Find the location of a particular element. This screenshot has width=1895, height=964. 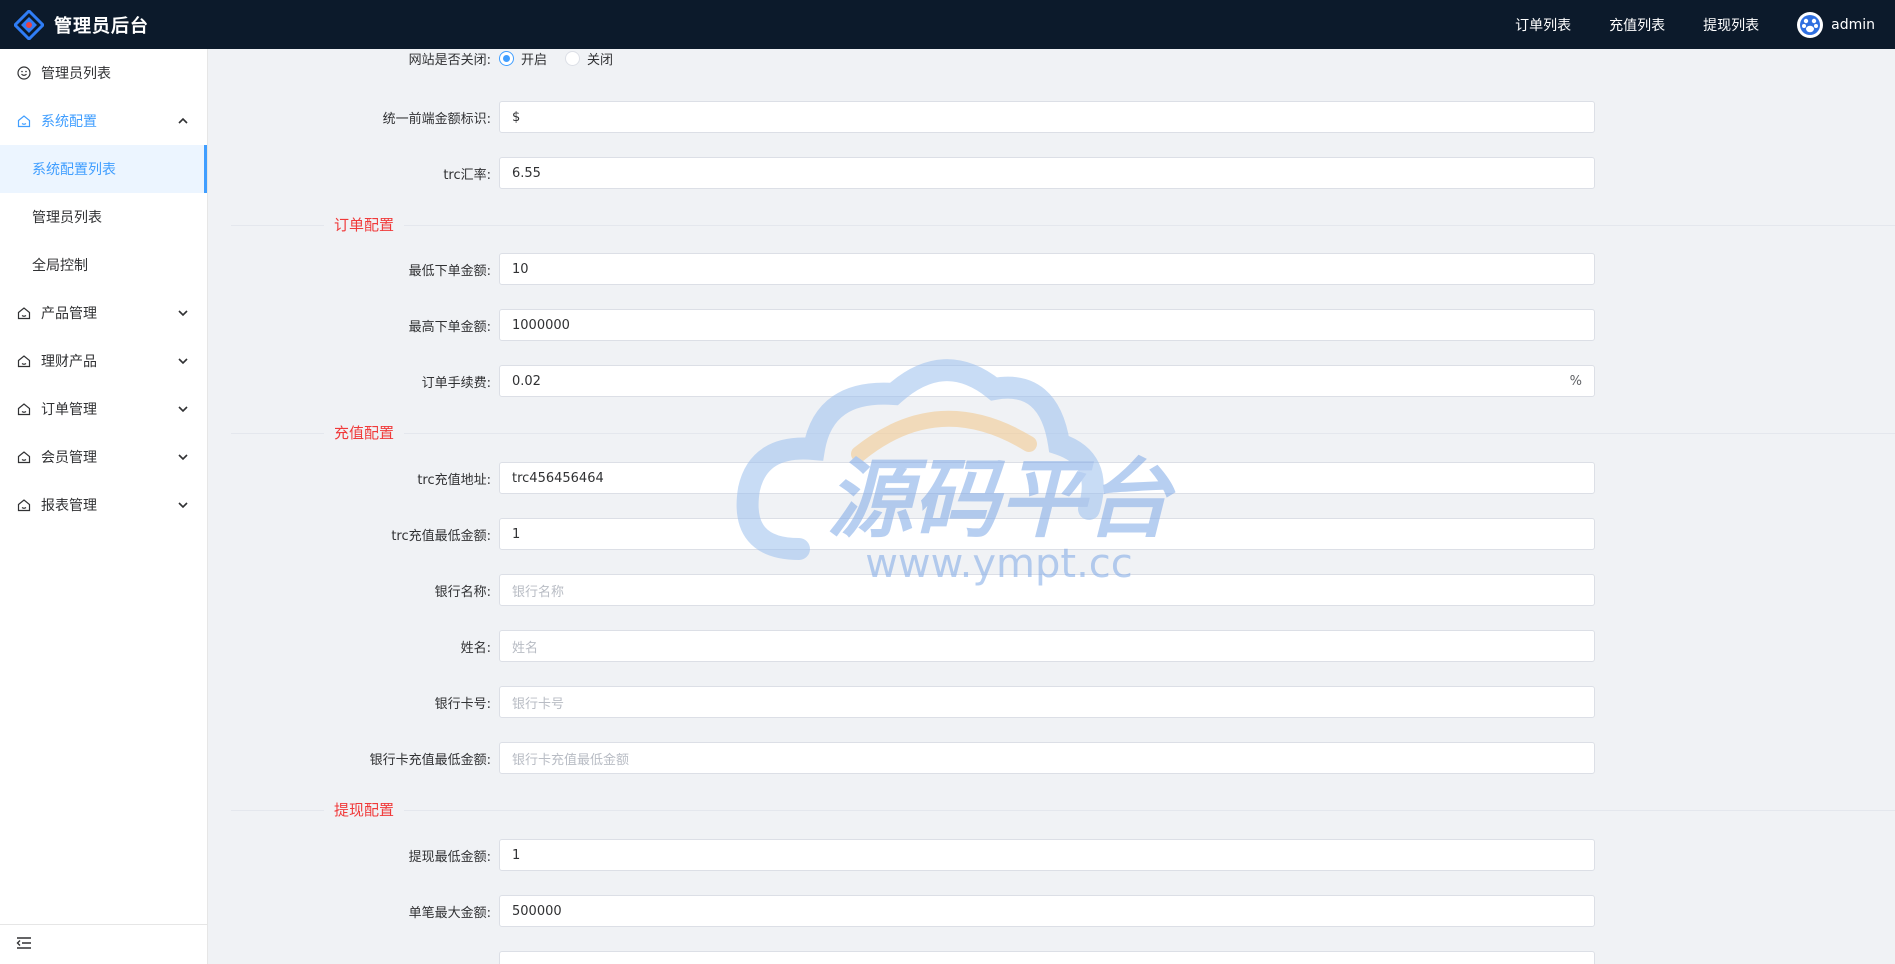

sidebar-subitem-system-config-list: 系统配置列表 is located at coordinates (103, 169).